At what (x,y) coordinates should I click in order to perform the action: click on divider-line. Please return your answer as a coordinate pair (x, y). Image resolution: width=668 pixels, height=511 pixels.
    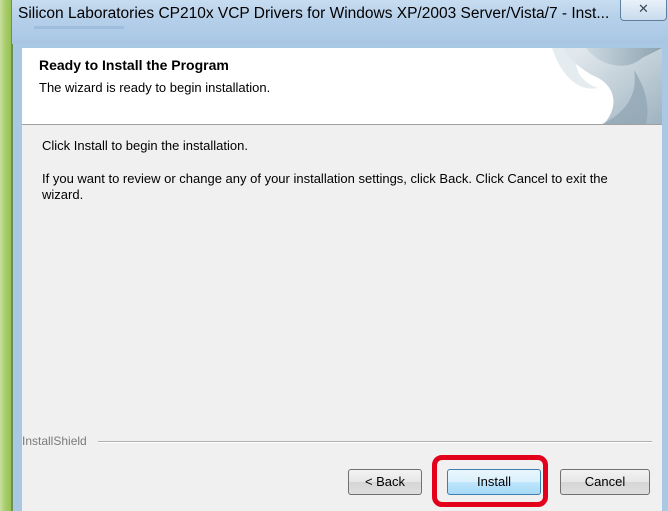
    Looking at the image, I should click on (375, 442).